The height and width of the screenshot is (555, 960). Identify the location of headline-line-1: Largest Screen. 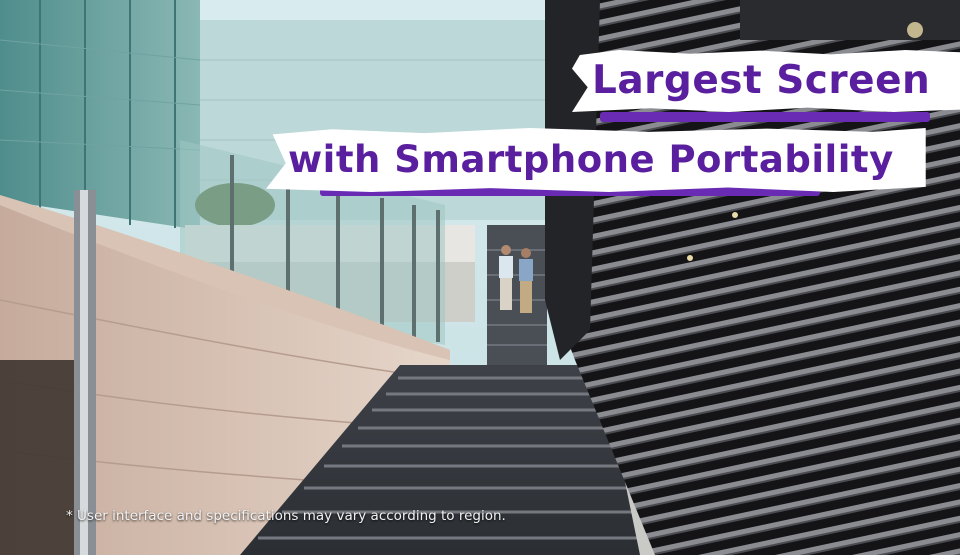
(766, 81).